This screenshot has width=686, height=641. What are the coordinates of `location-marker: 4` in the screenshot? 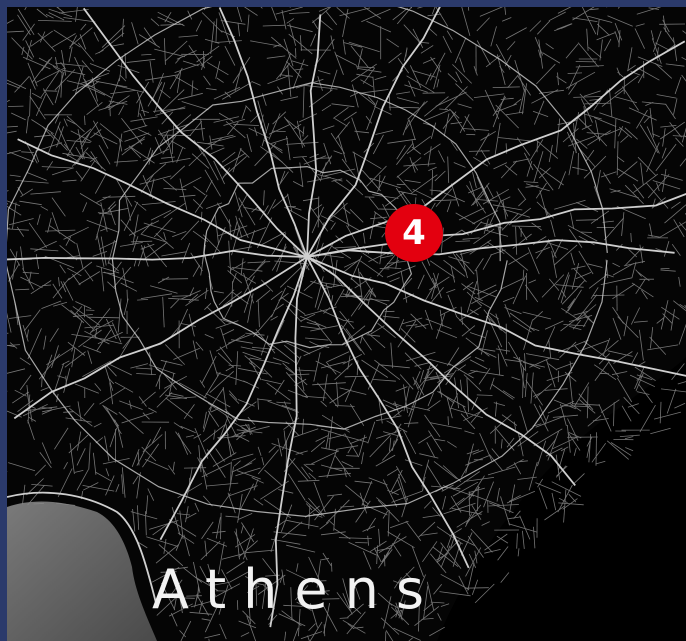 It's located at (414, 233).